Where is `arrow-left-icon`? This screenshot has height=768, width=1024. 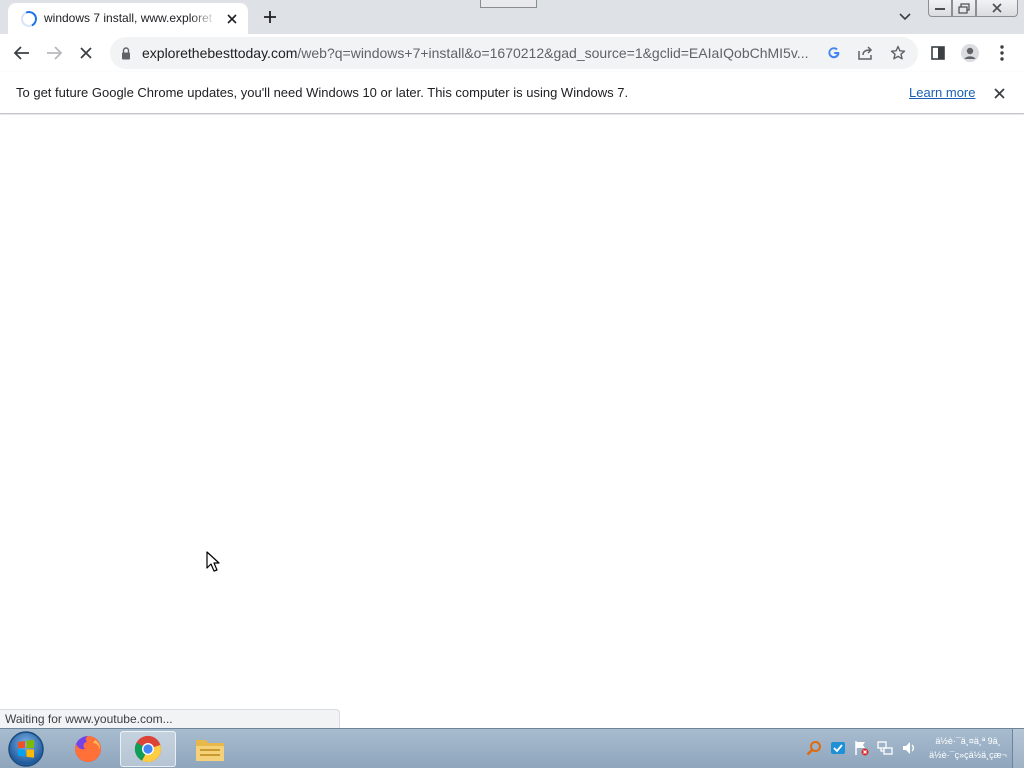
arrow-left-icon is located at coordinates (21, 53).